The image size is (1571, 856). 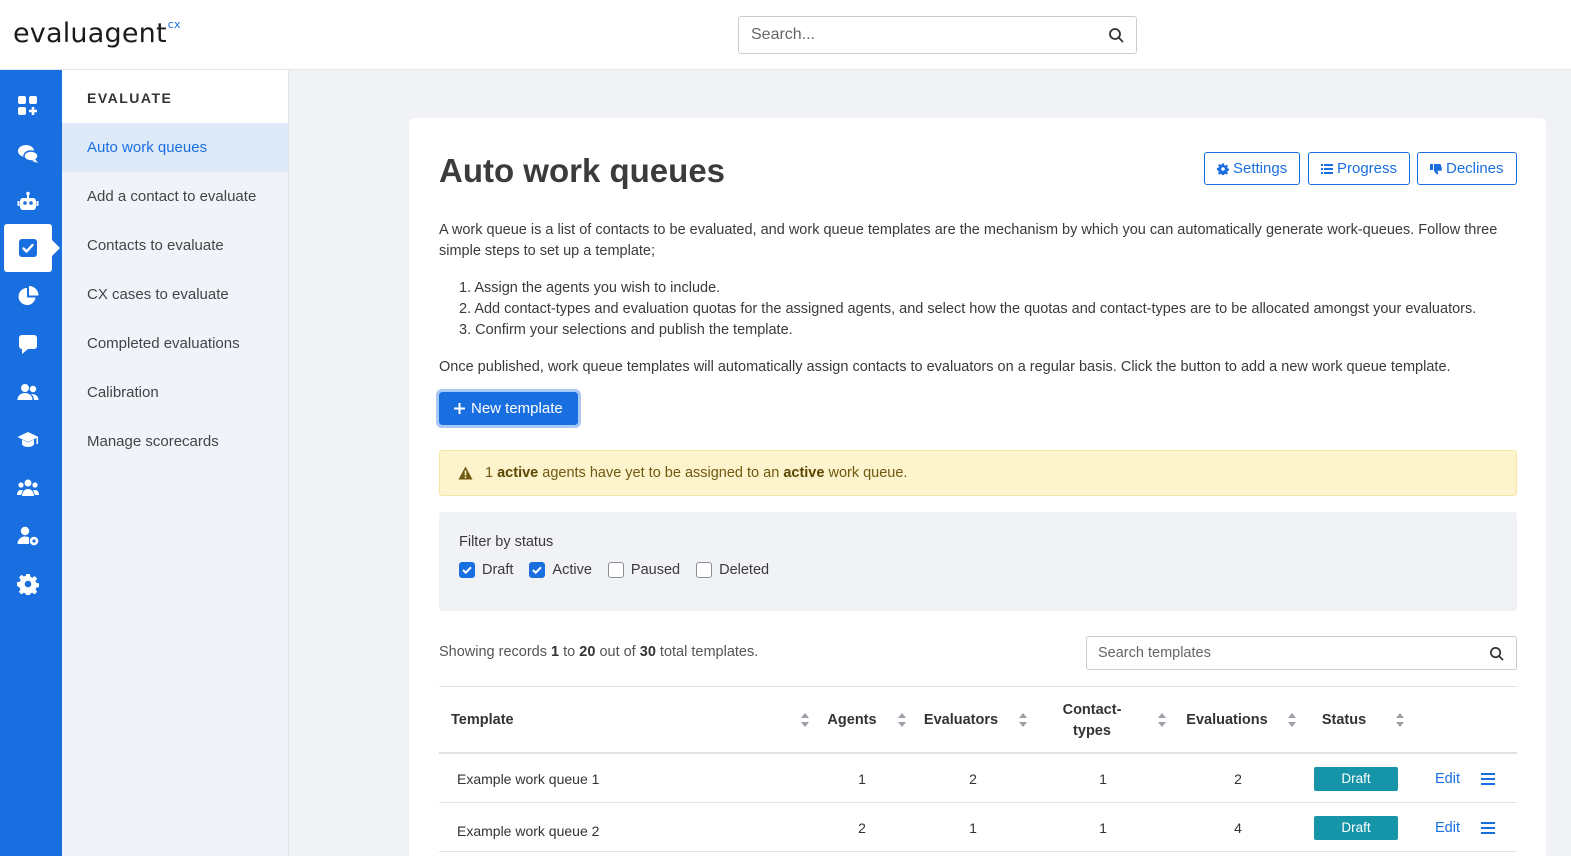 I want to click on rail-teams, so click(x=28, y=488).